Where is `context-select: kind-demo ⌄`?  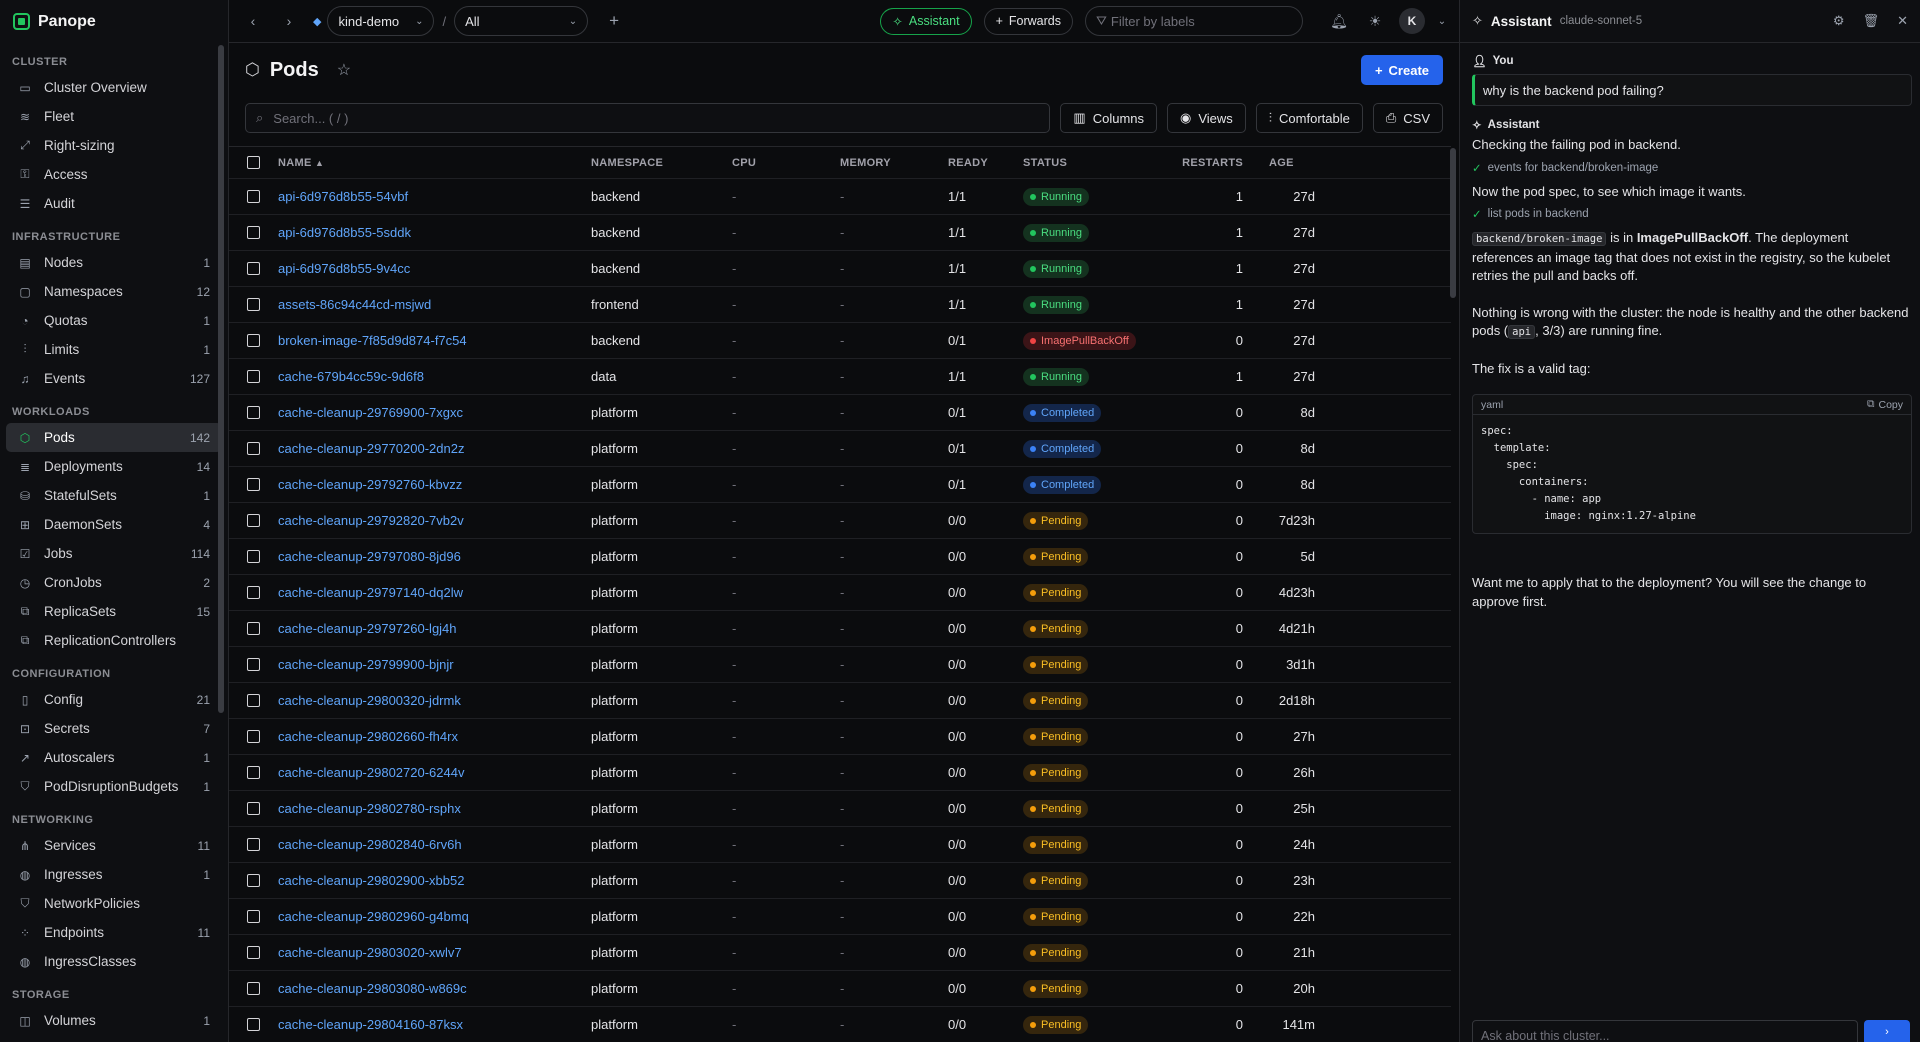 context-select: kind-demo ⌄ is located at coordinates (381, 21).